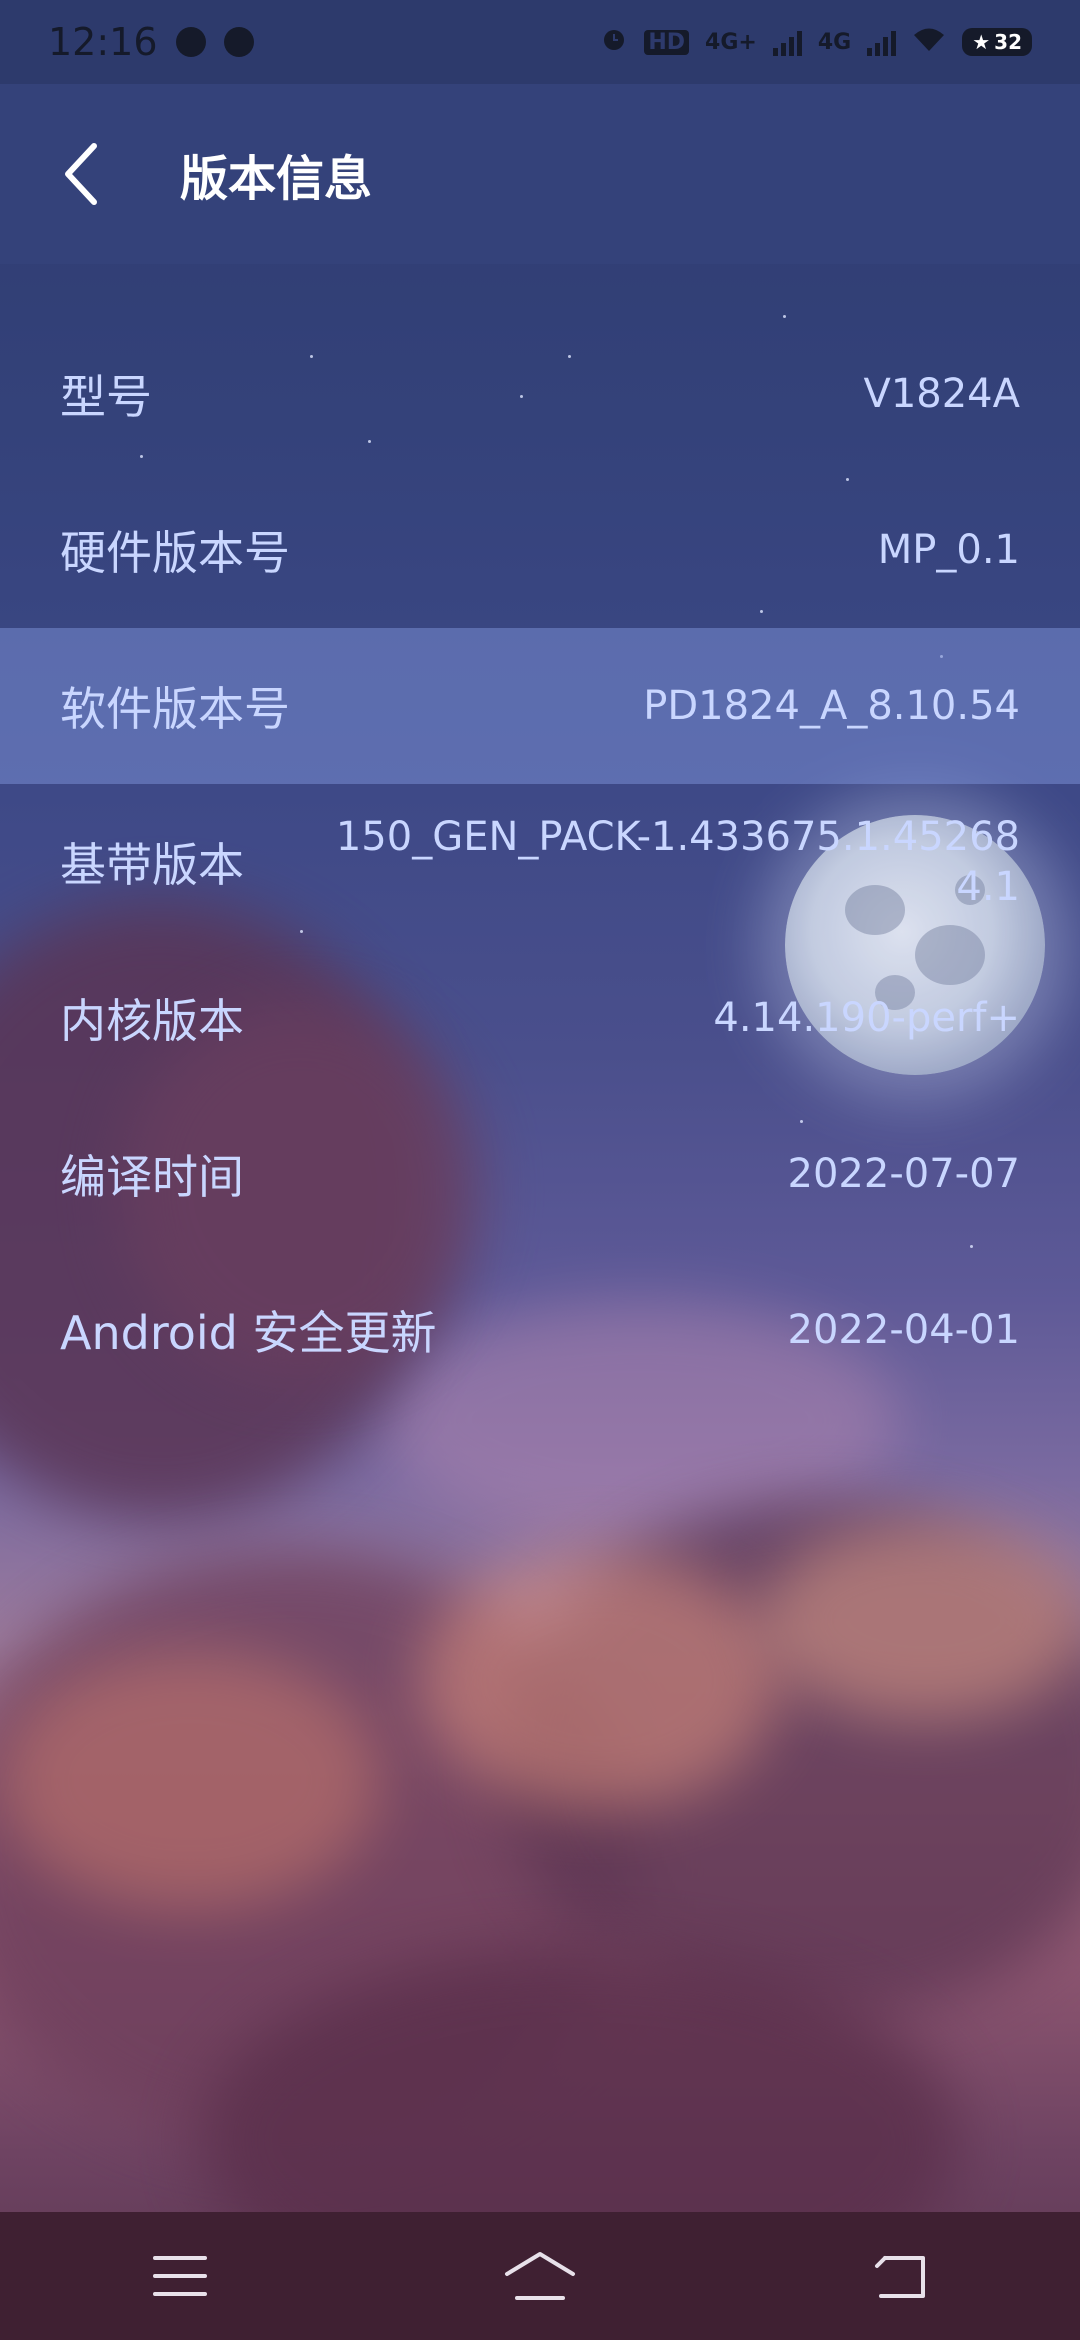 This screenshot has width=1080, height=2340. I want to click on info-value: V1824A, so click(941, 394).